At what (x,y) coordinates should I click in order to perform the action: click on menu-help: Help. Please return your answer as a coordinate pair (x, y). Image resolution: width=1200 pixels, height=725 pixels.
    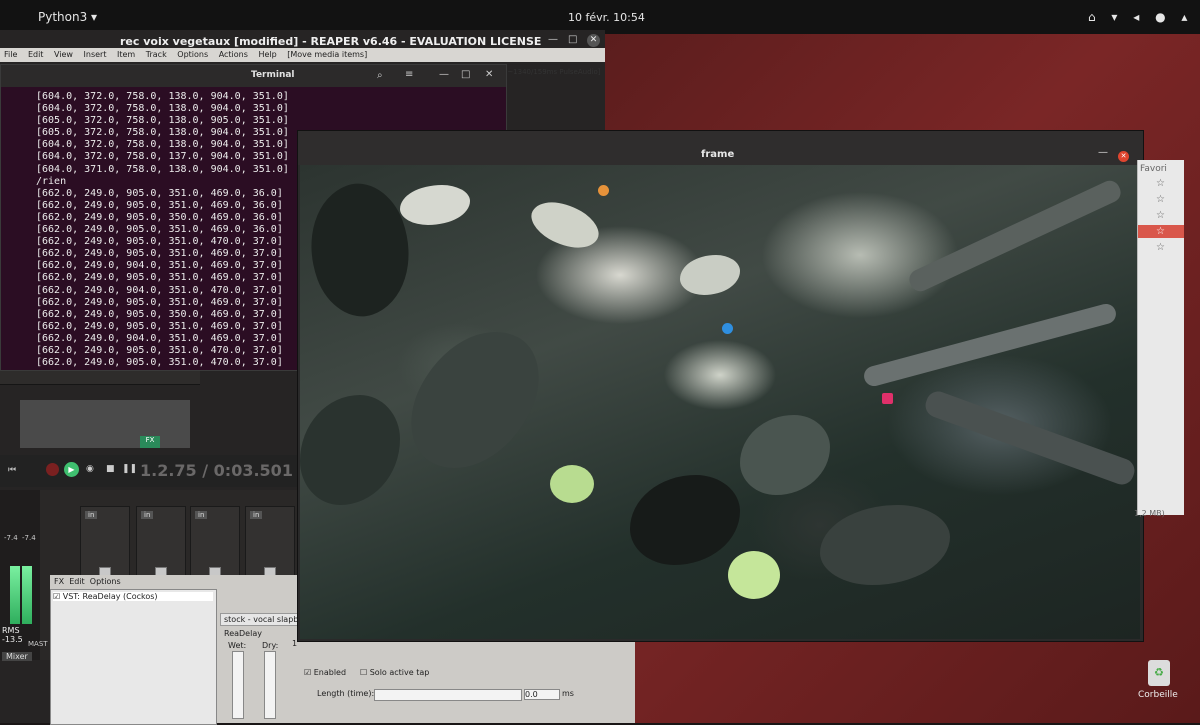
    Looking at the image, I should click on (267, 54).